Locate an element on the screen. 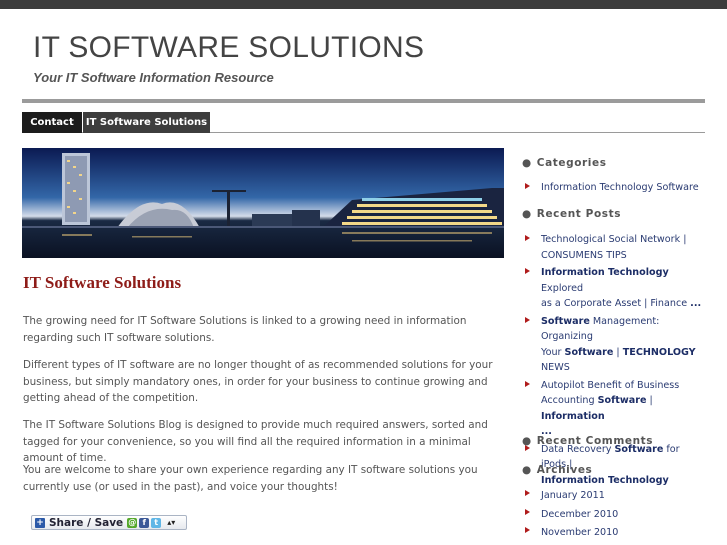  recent-comments-heading: ● Recent Comments is located at coordinates (587, 441).